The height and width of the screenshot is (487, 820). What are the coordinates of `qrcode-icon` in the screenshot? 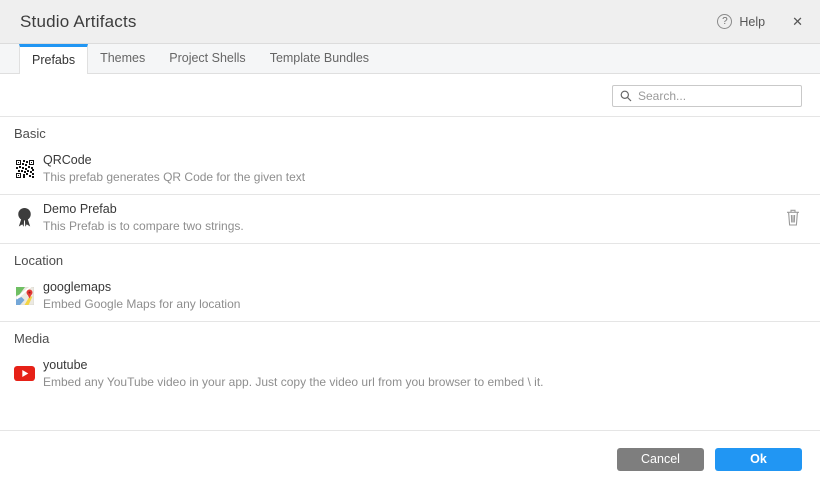 It's located at (24, 168).